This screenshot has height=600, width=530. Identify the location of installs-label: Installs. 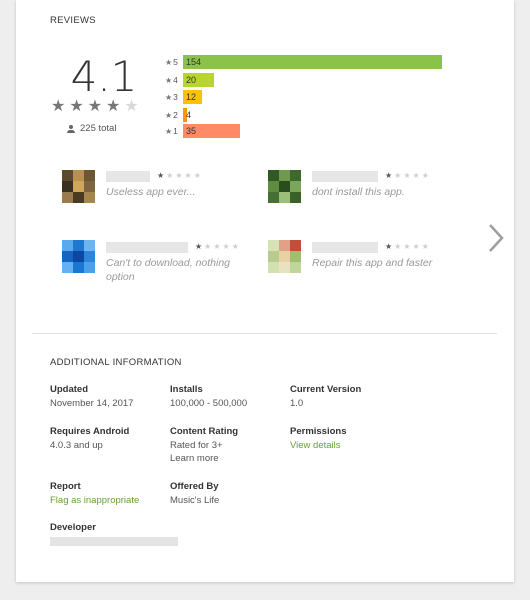
(186, 389).